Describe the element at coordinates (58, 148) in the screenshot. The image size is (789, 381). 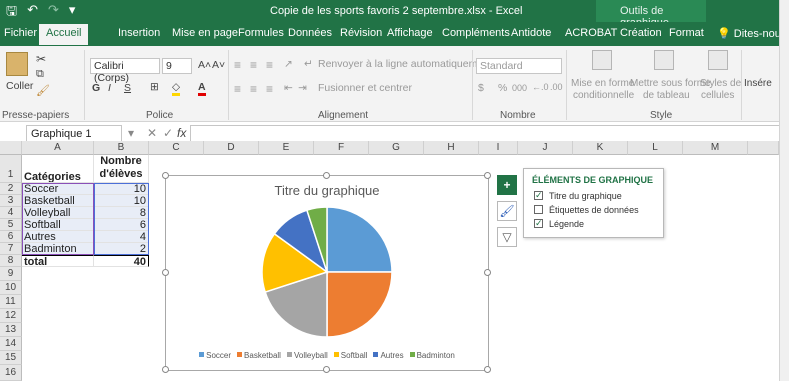
I see `column-header-a: A` at that location.